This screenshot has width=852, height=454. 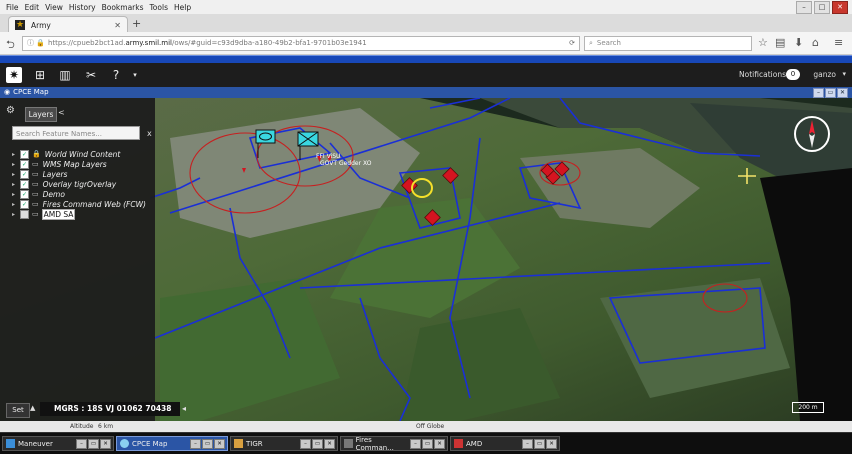 I want to click on help-icon: ?, so click(x=116, y=75).